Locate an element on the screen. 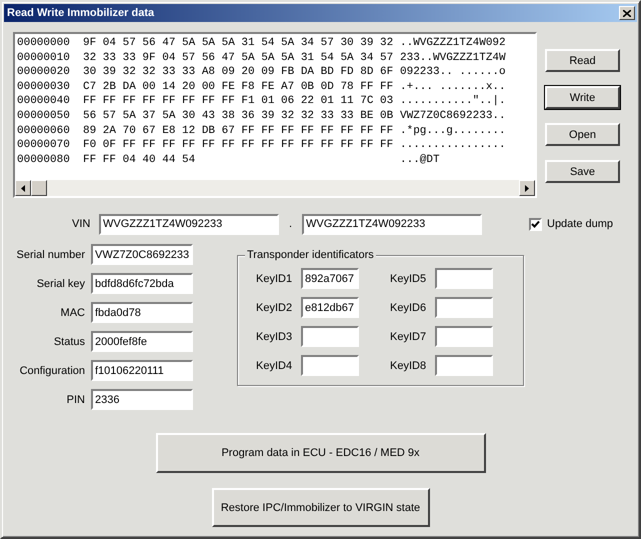  field-label: KeyID6 is located at coordinates (409, 308).